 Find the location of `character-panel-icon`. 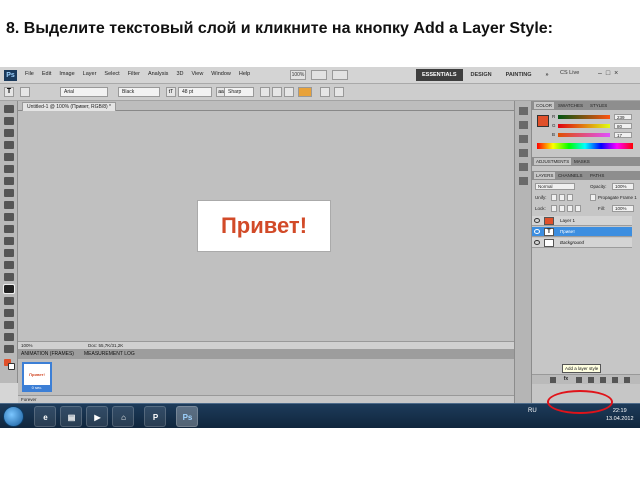

character-panel-icon is located at coordinates (339, 92).